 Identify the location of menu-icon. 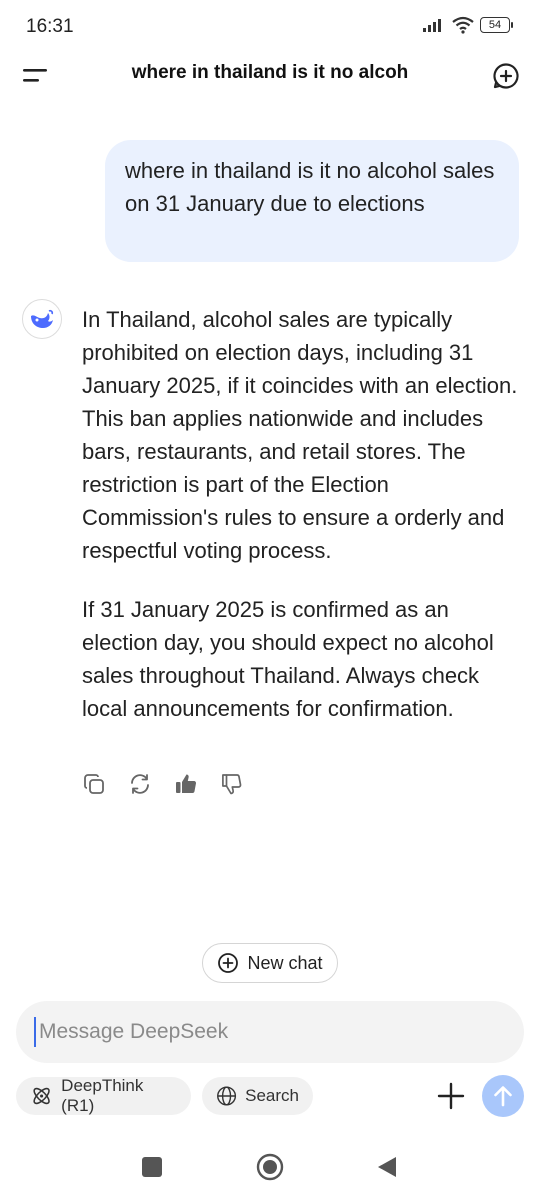
(35, 76).